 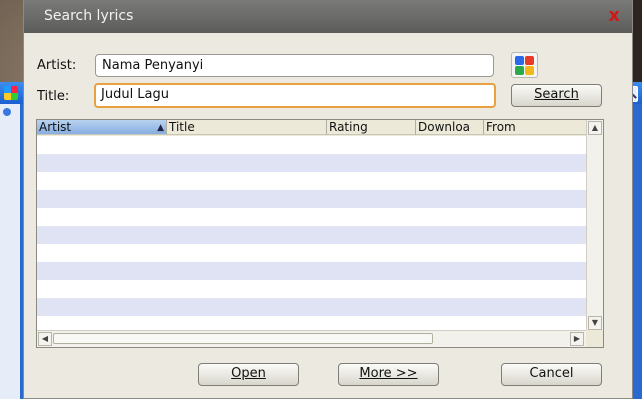 What do you see at coordinates (595, 128) in the screenshot?
I see `scroll-up-icon: ▲` at bounding box center [595, 128].